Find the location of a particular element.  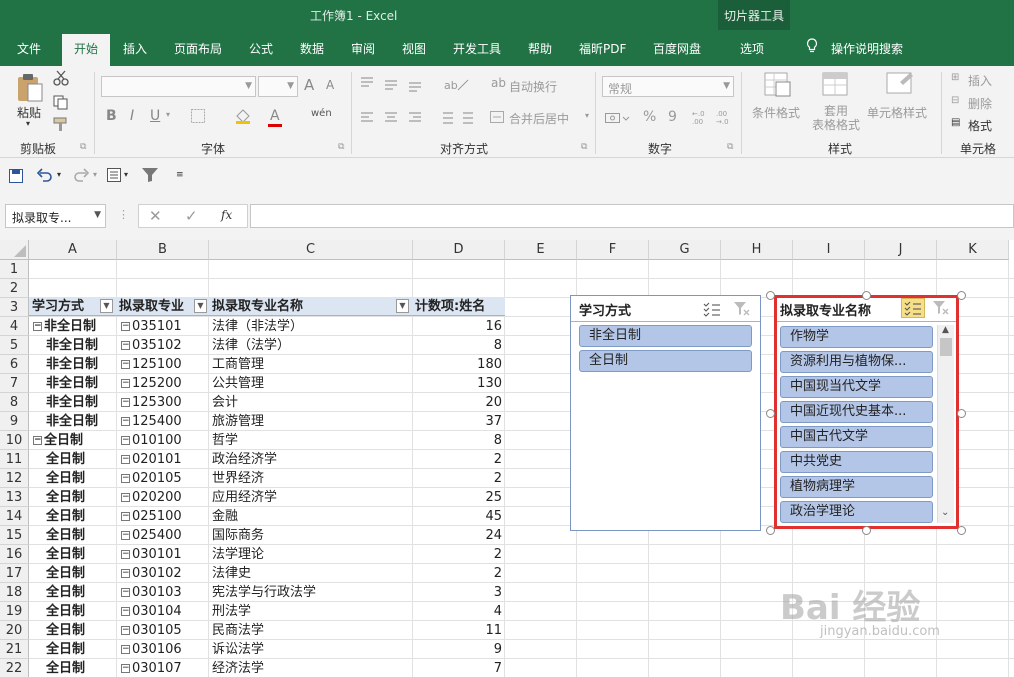

pivot-cell-major-name: 宪法学与行政法学 is located at coordinates (311, 592).